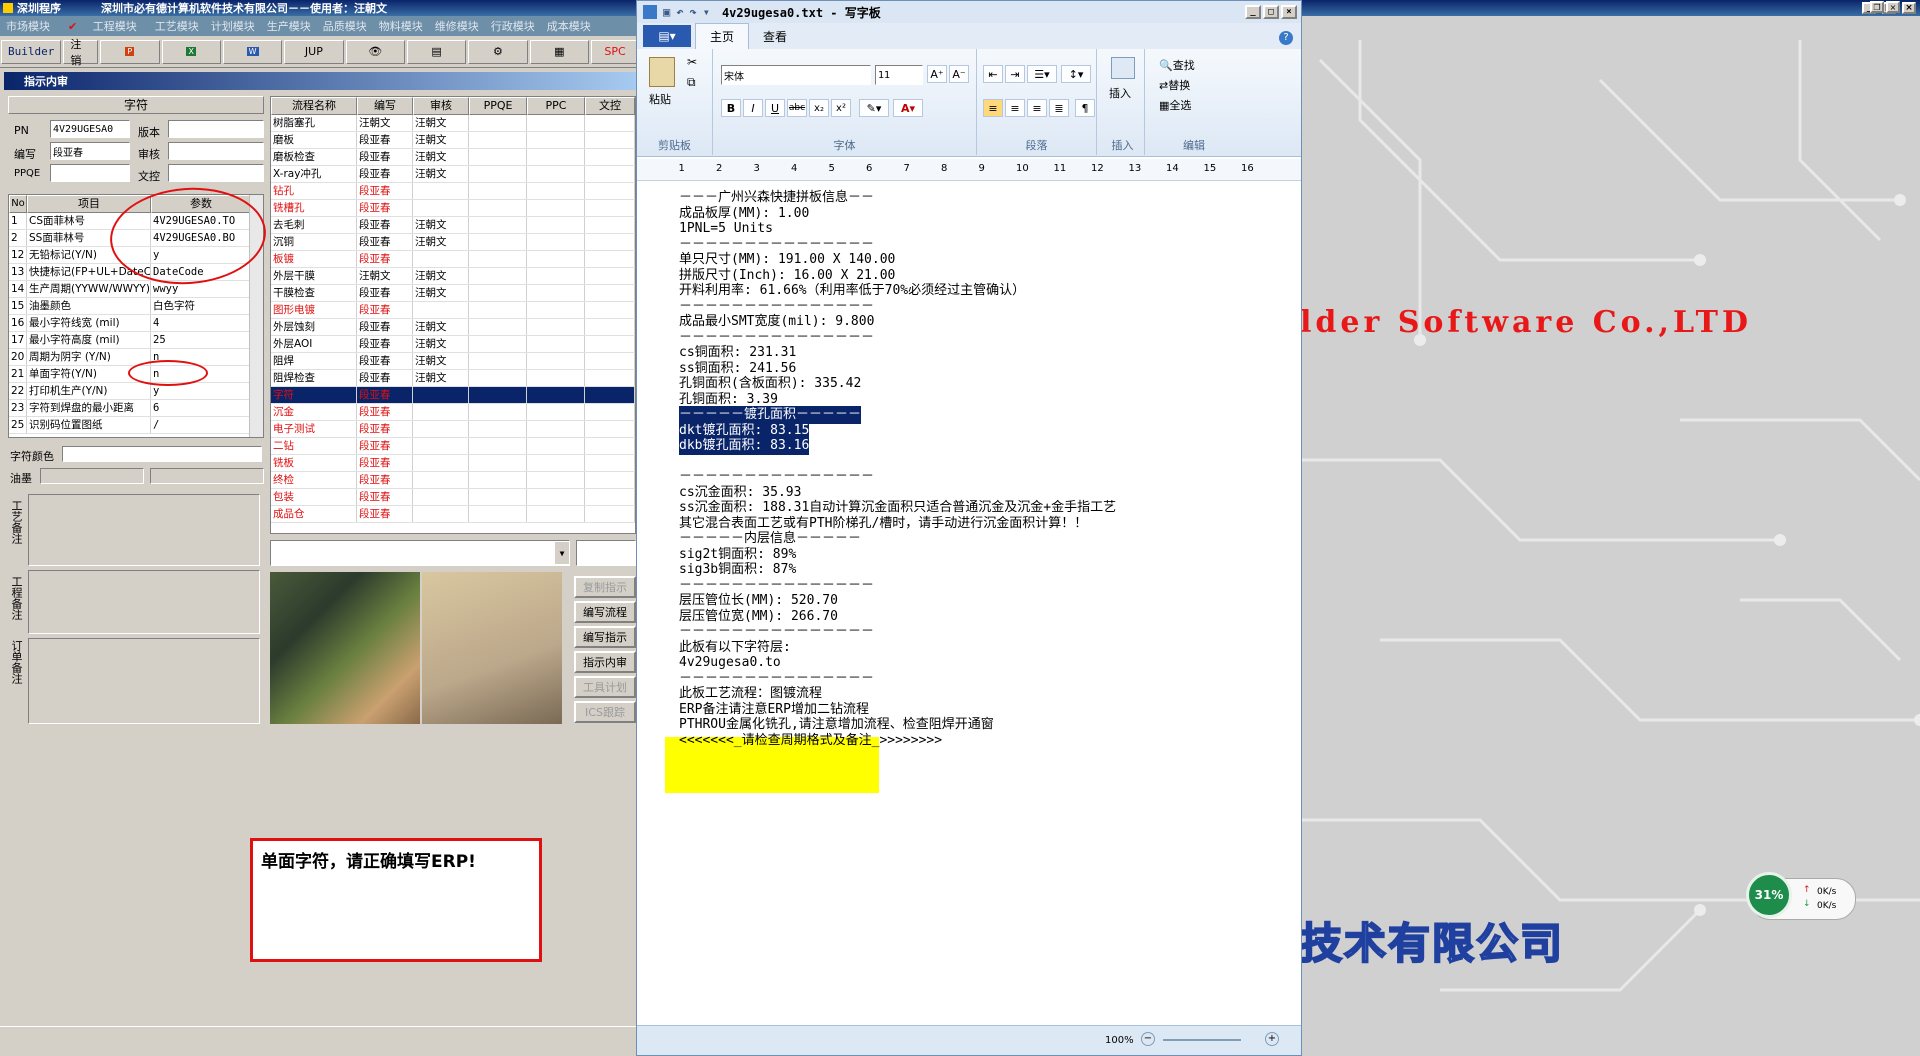 The width and height of the screenshot is (1920, 1056). What do you see at coordinates (453, 327) in the screenshot?
I see `flow-row: 外层蚀刻 段亚春 汪朝文` at bounding box center [453, 327].